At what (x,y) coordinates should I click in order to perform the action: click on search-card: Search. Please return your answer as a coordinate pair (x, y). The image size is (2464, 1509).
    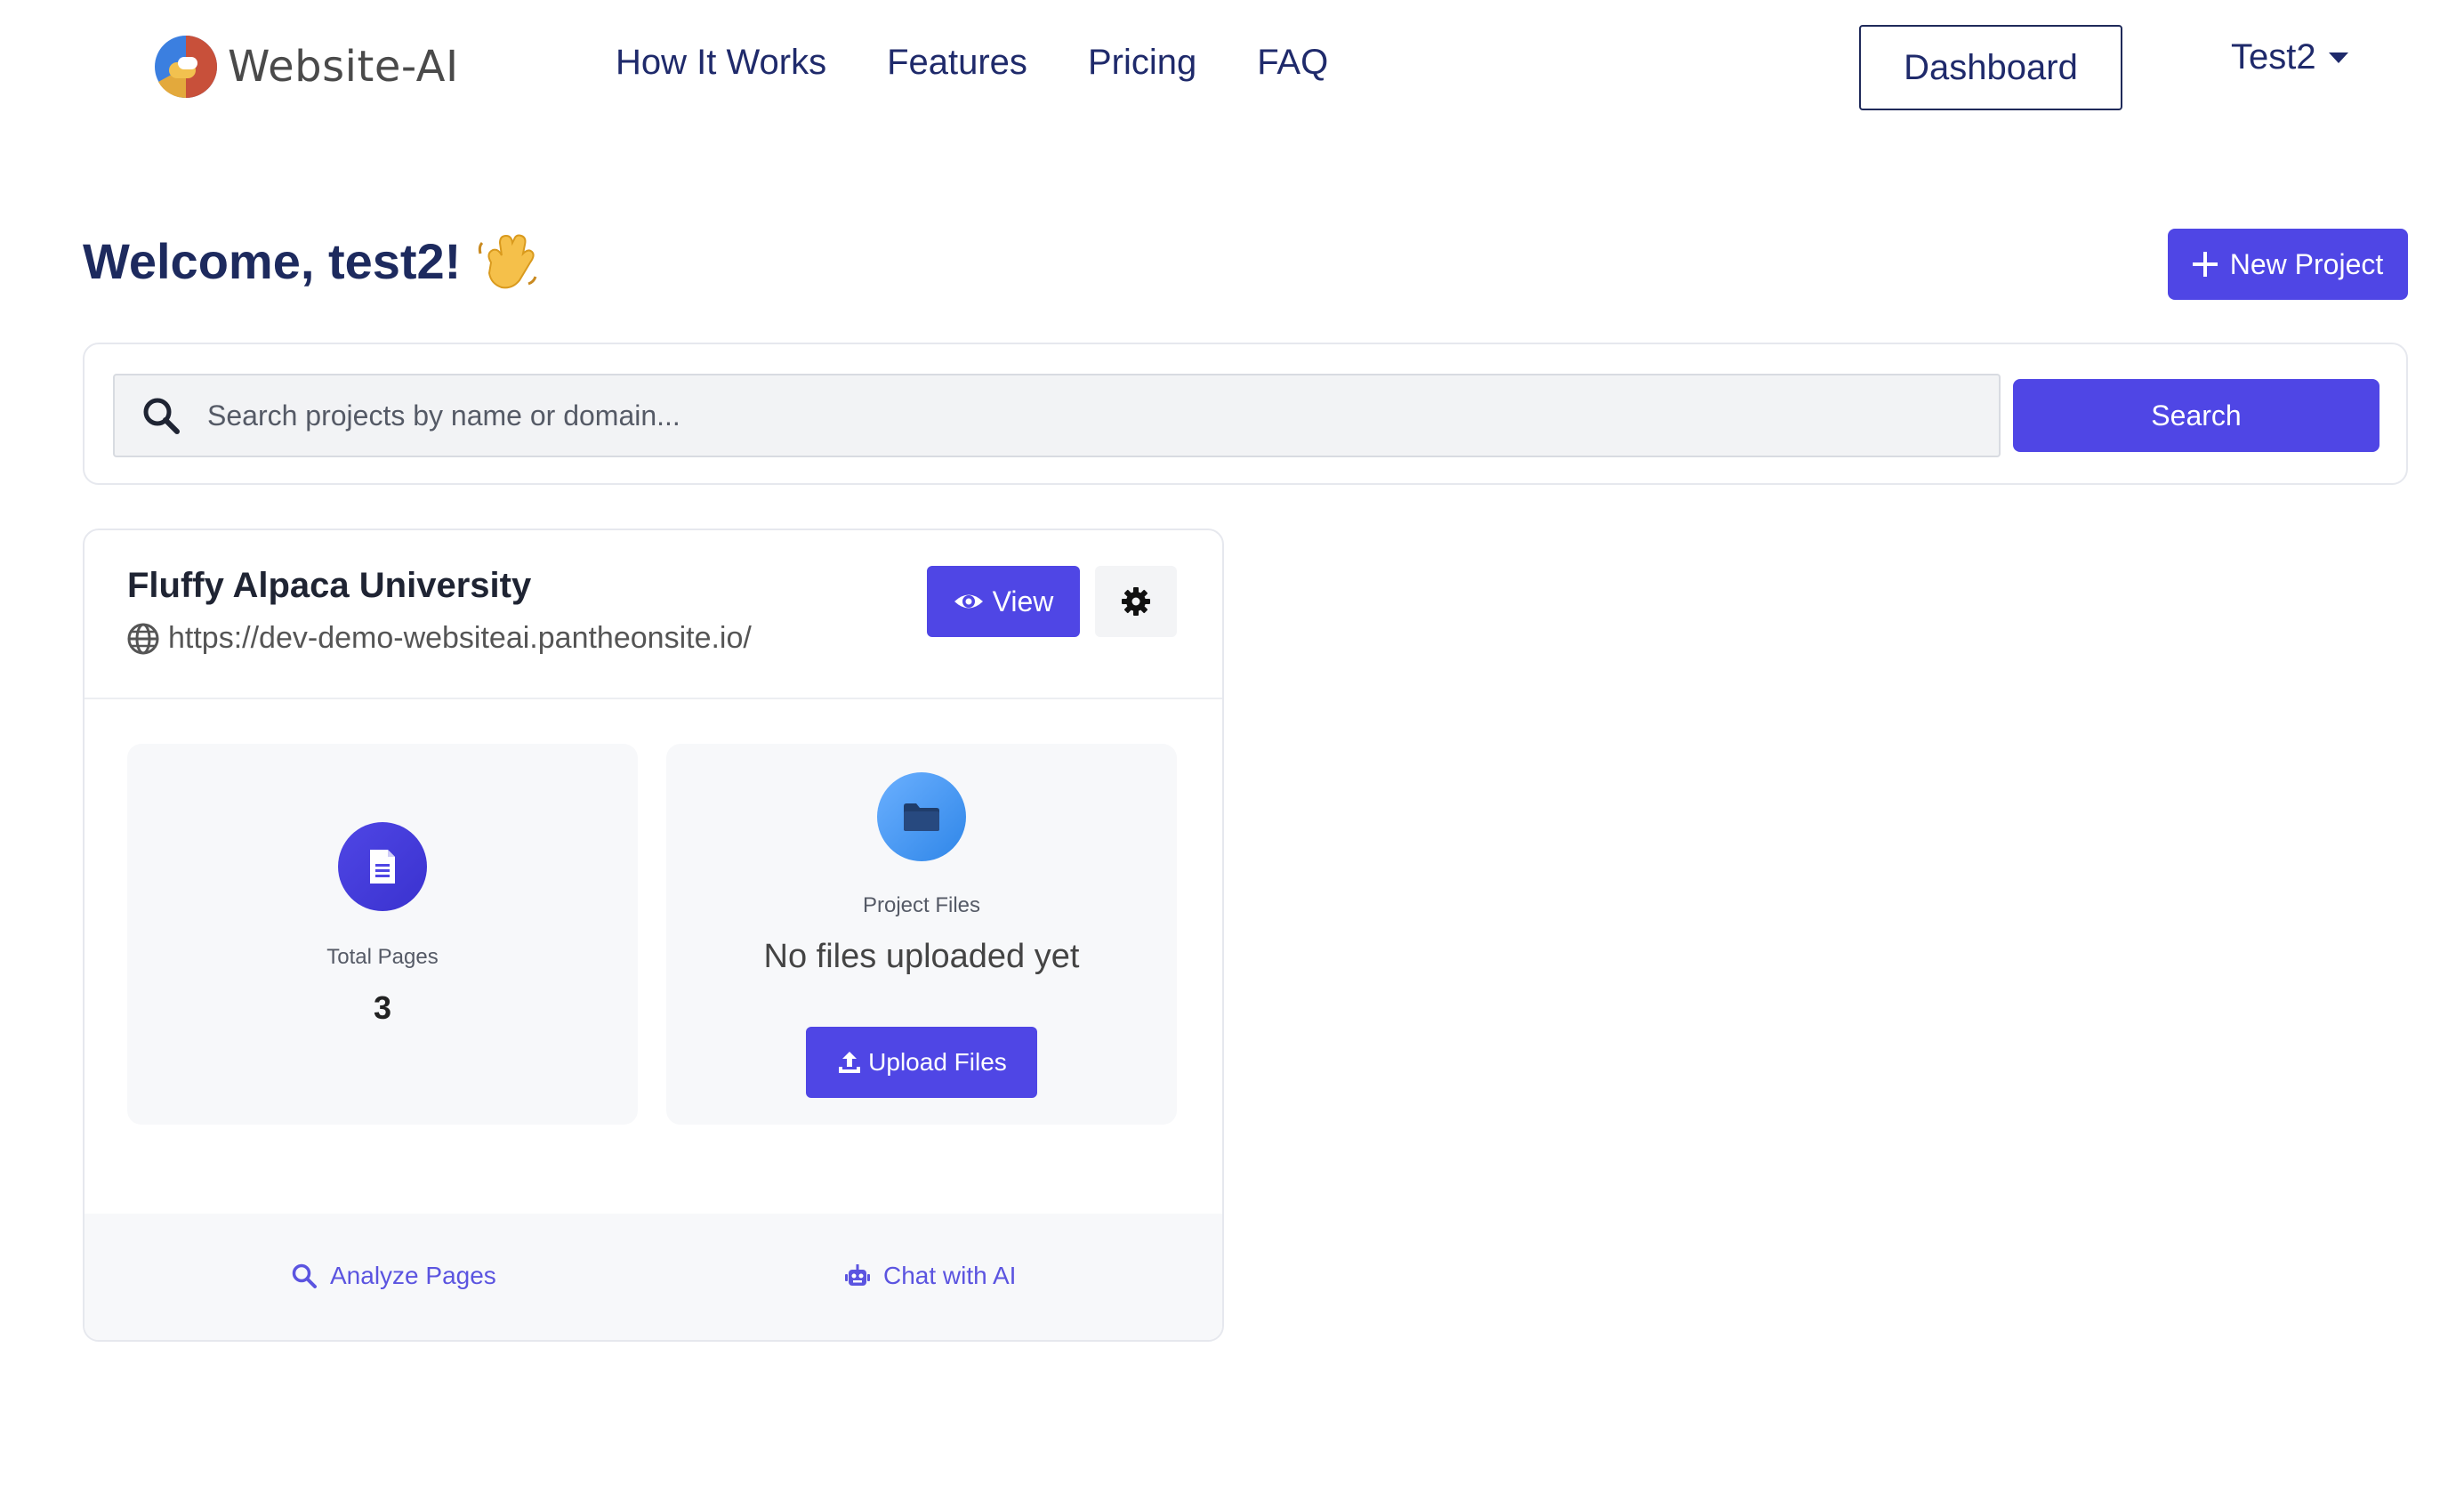
    Looking at the image, I should click on (1246, 414).